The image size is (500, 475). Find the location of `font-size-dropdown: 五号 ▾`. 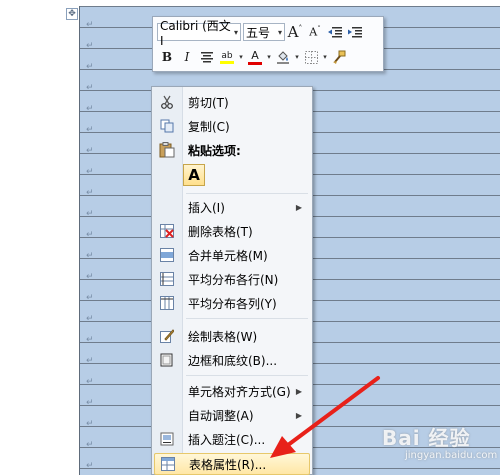

font-size-dropdown: 五号 ▾ is located at coordinates (264, 32).